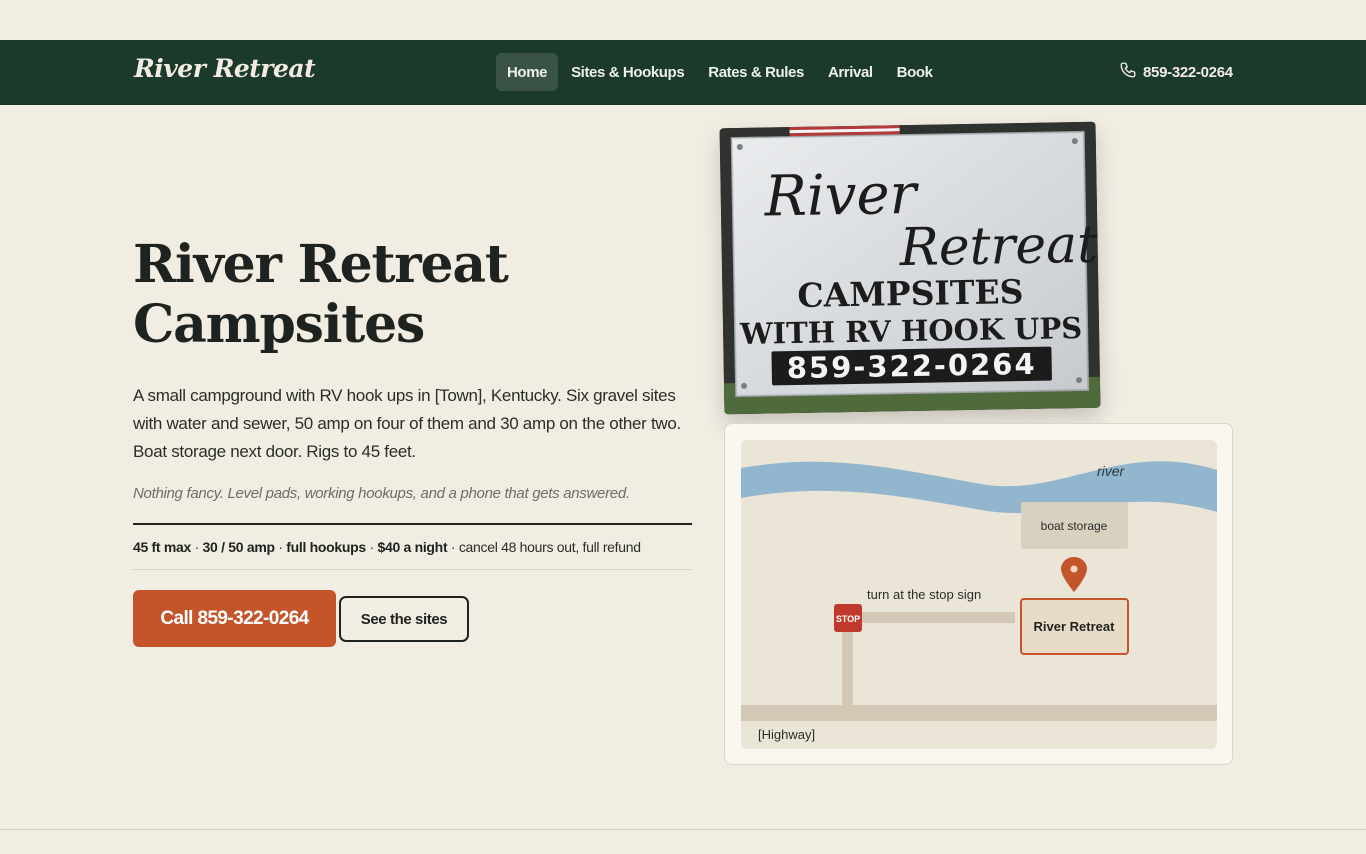 The height and width of the screenshot is (854, 1366). Describe the element at coordinates (162, 547) in the screenshot. I see `fact-max-length: 45 ft max` at that location.